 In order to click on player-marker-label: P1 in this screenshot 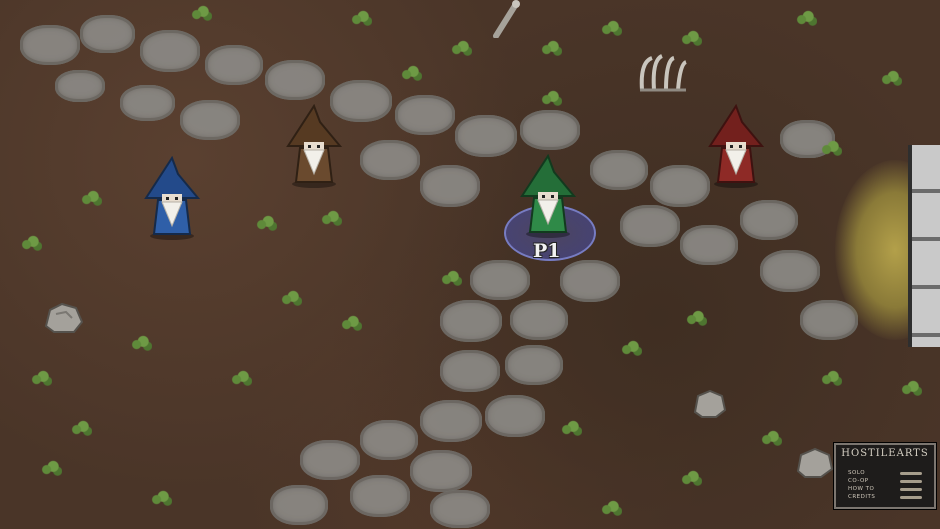, I will do `click(547, 251)`.